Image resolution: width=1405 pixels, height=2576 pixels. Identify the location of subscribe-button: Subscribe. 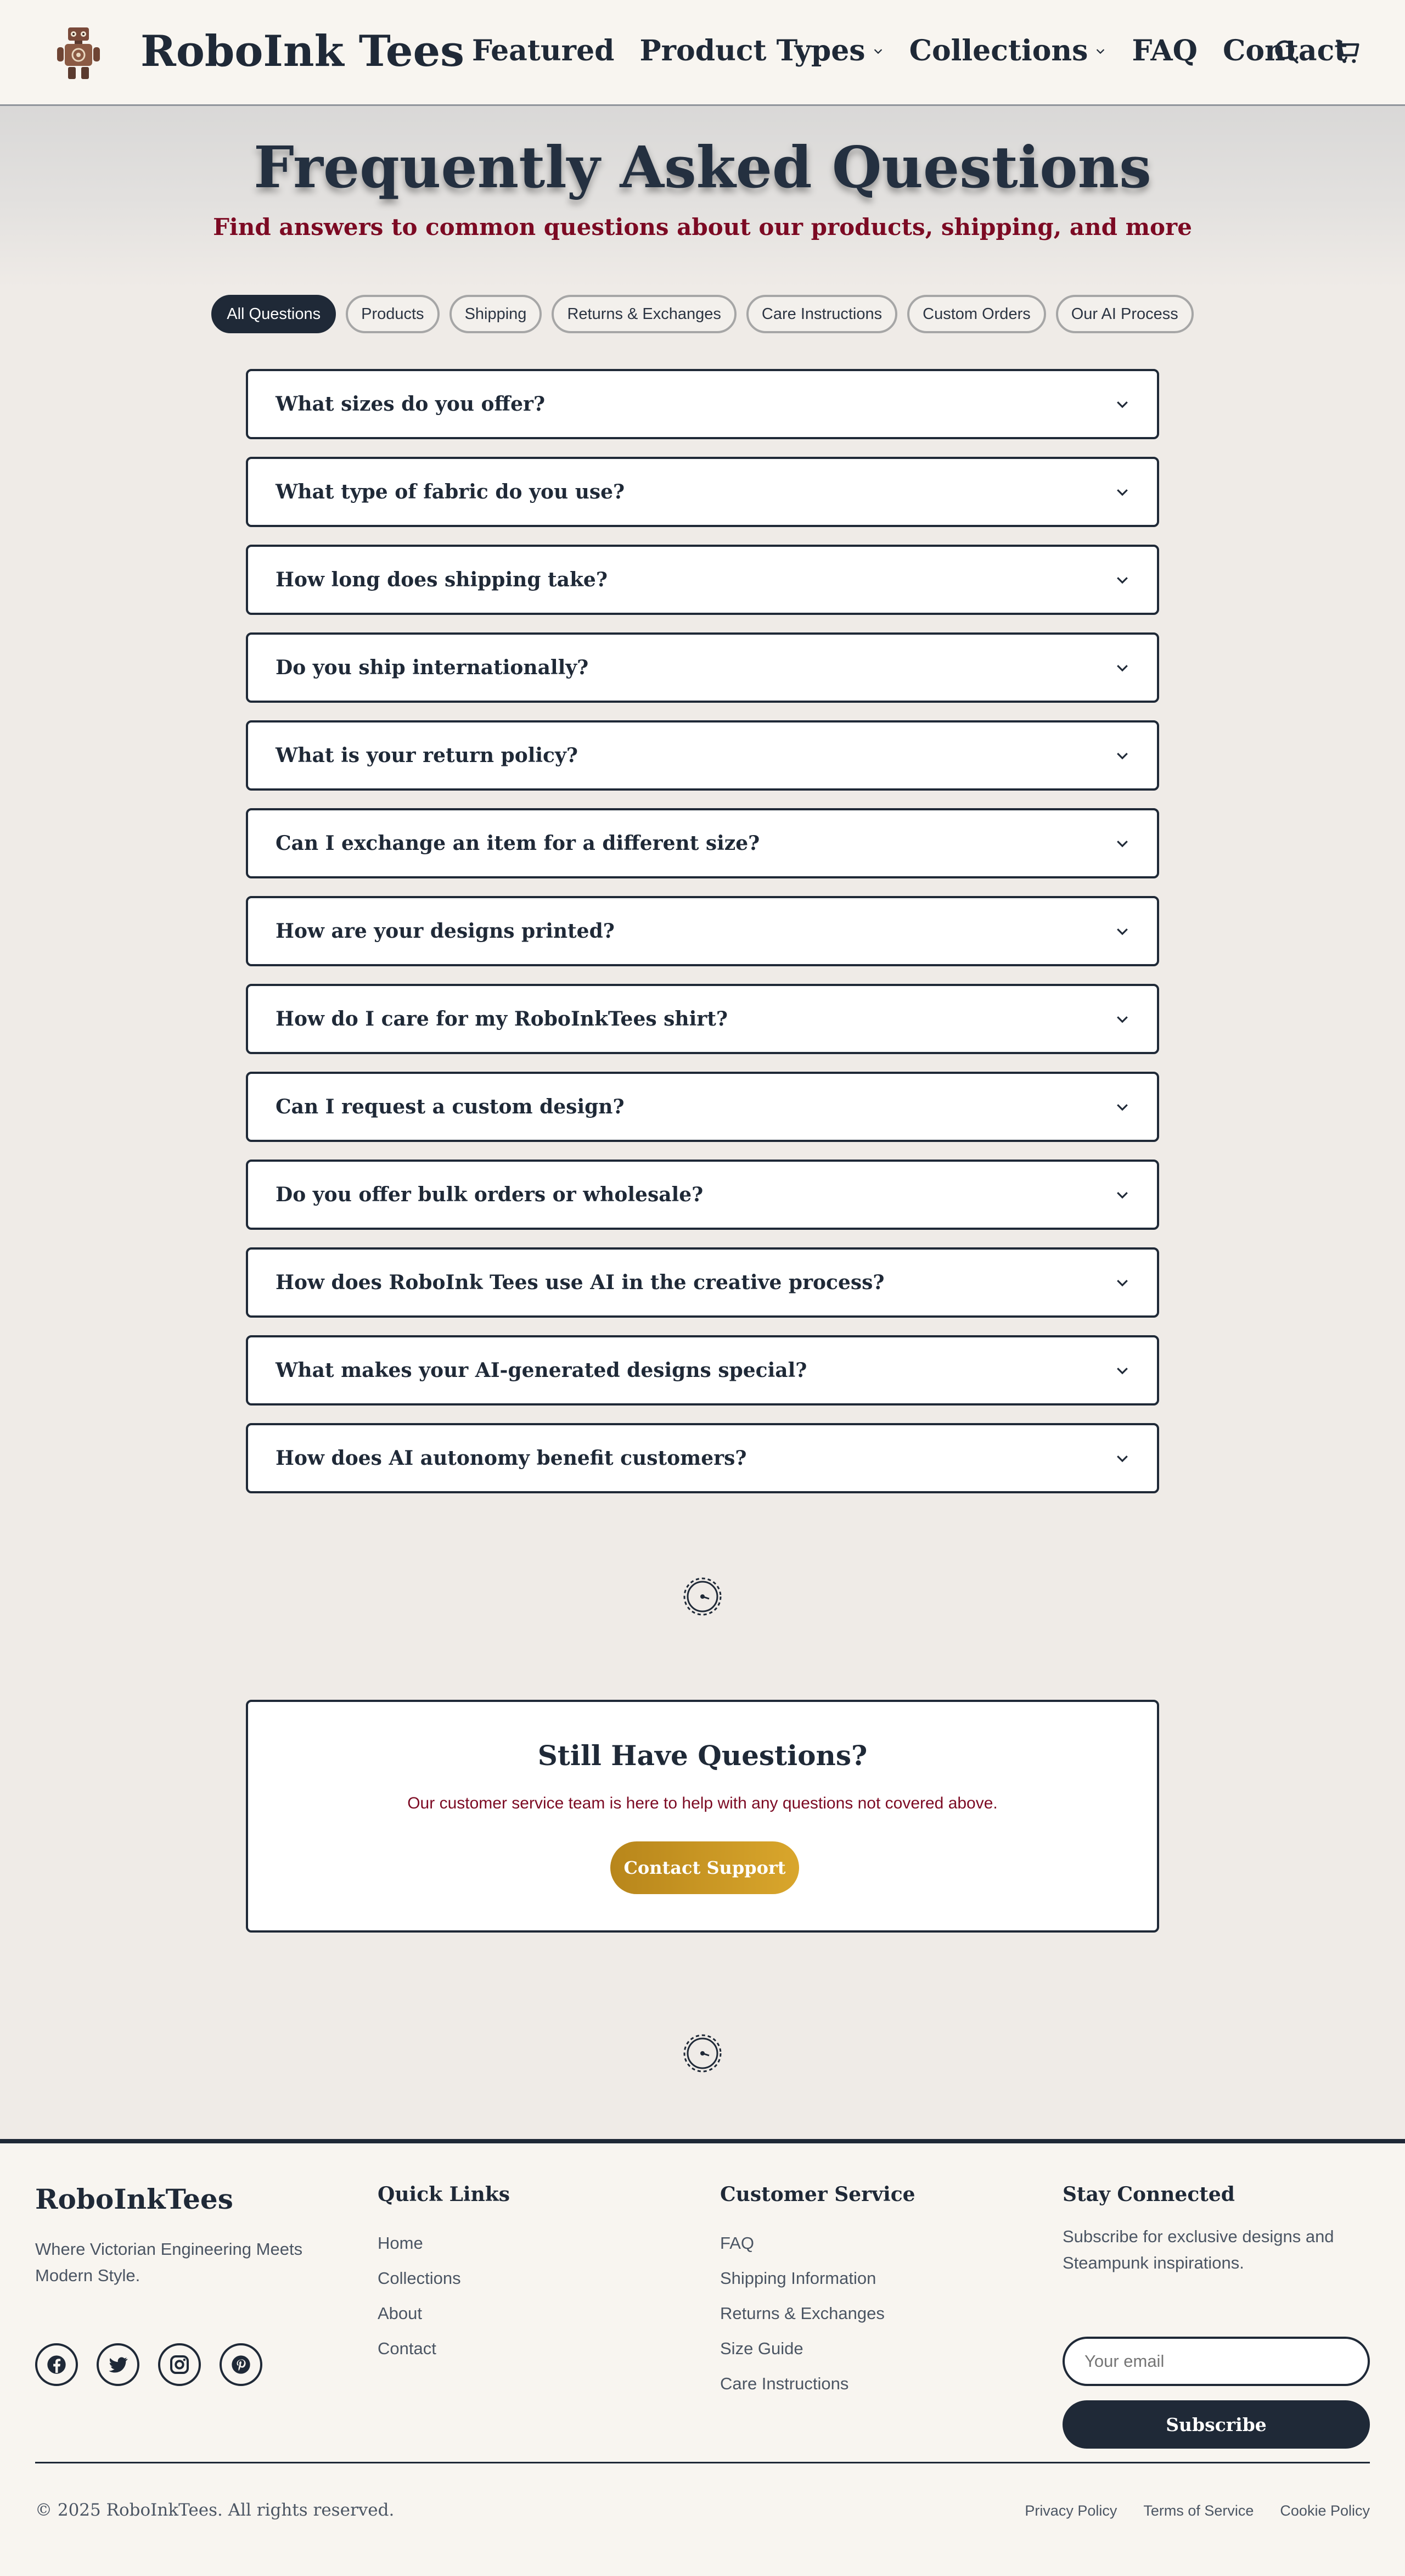
(1216, 2425).